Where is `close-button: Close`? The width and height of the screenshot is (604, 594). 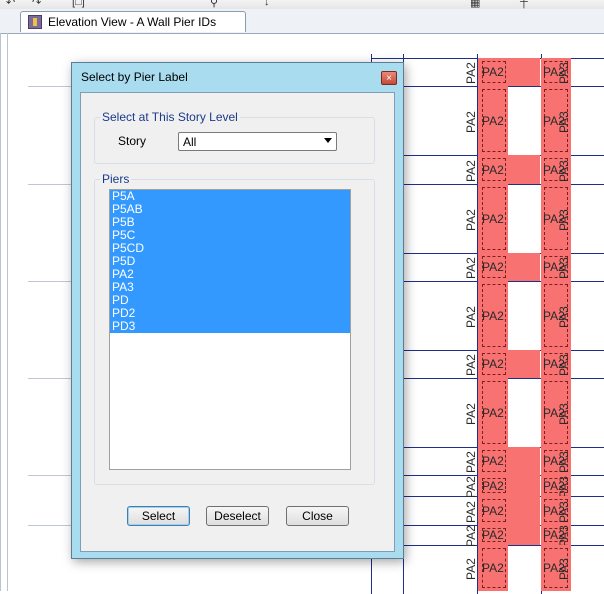 close-button: Close is located at coordinates (317, 516).